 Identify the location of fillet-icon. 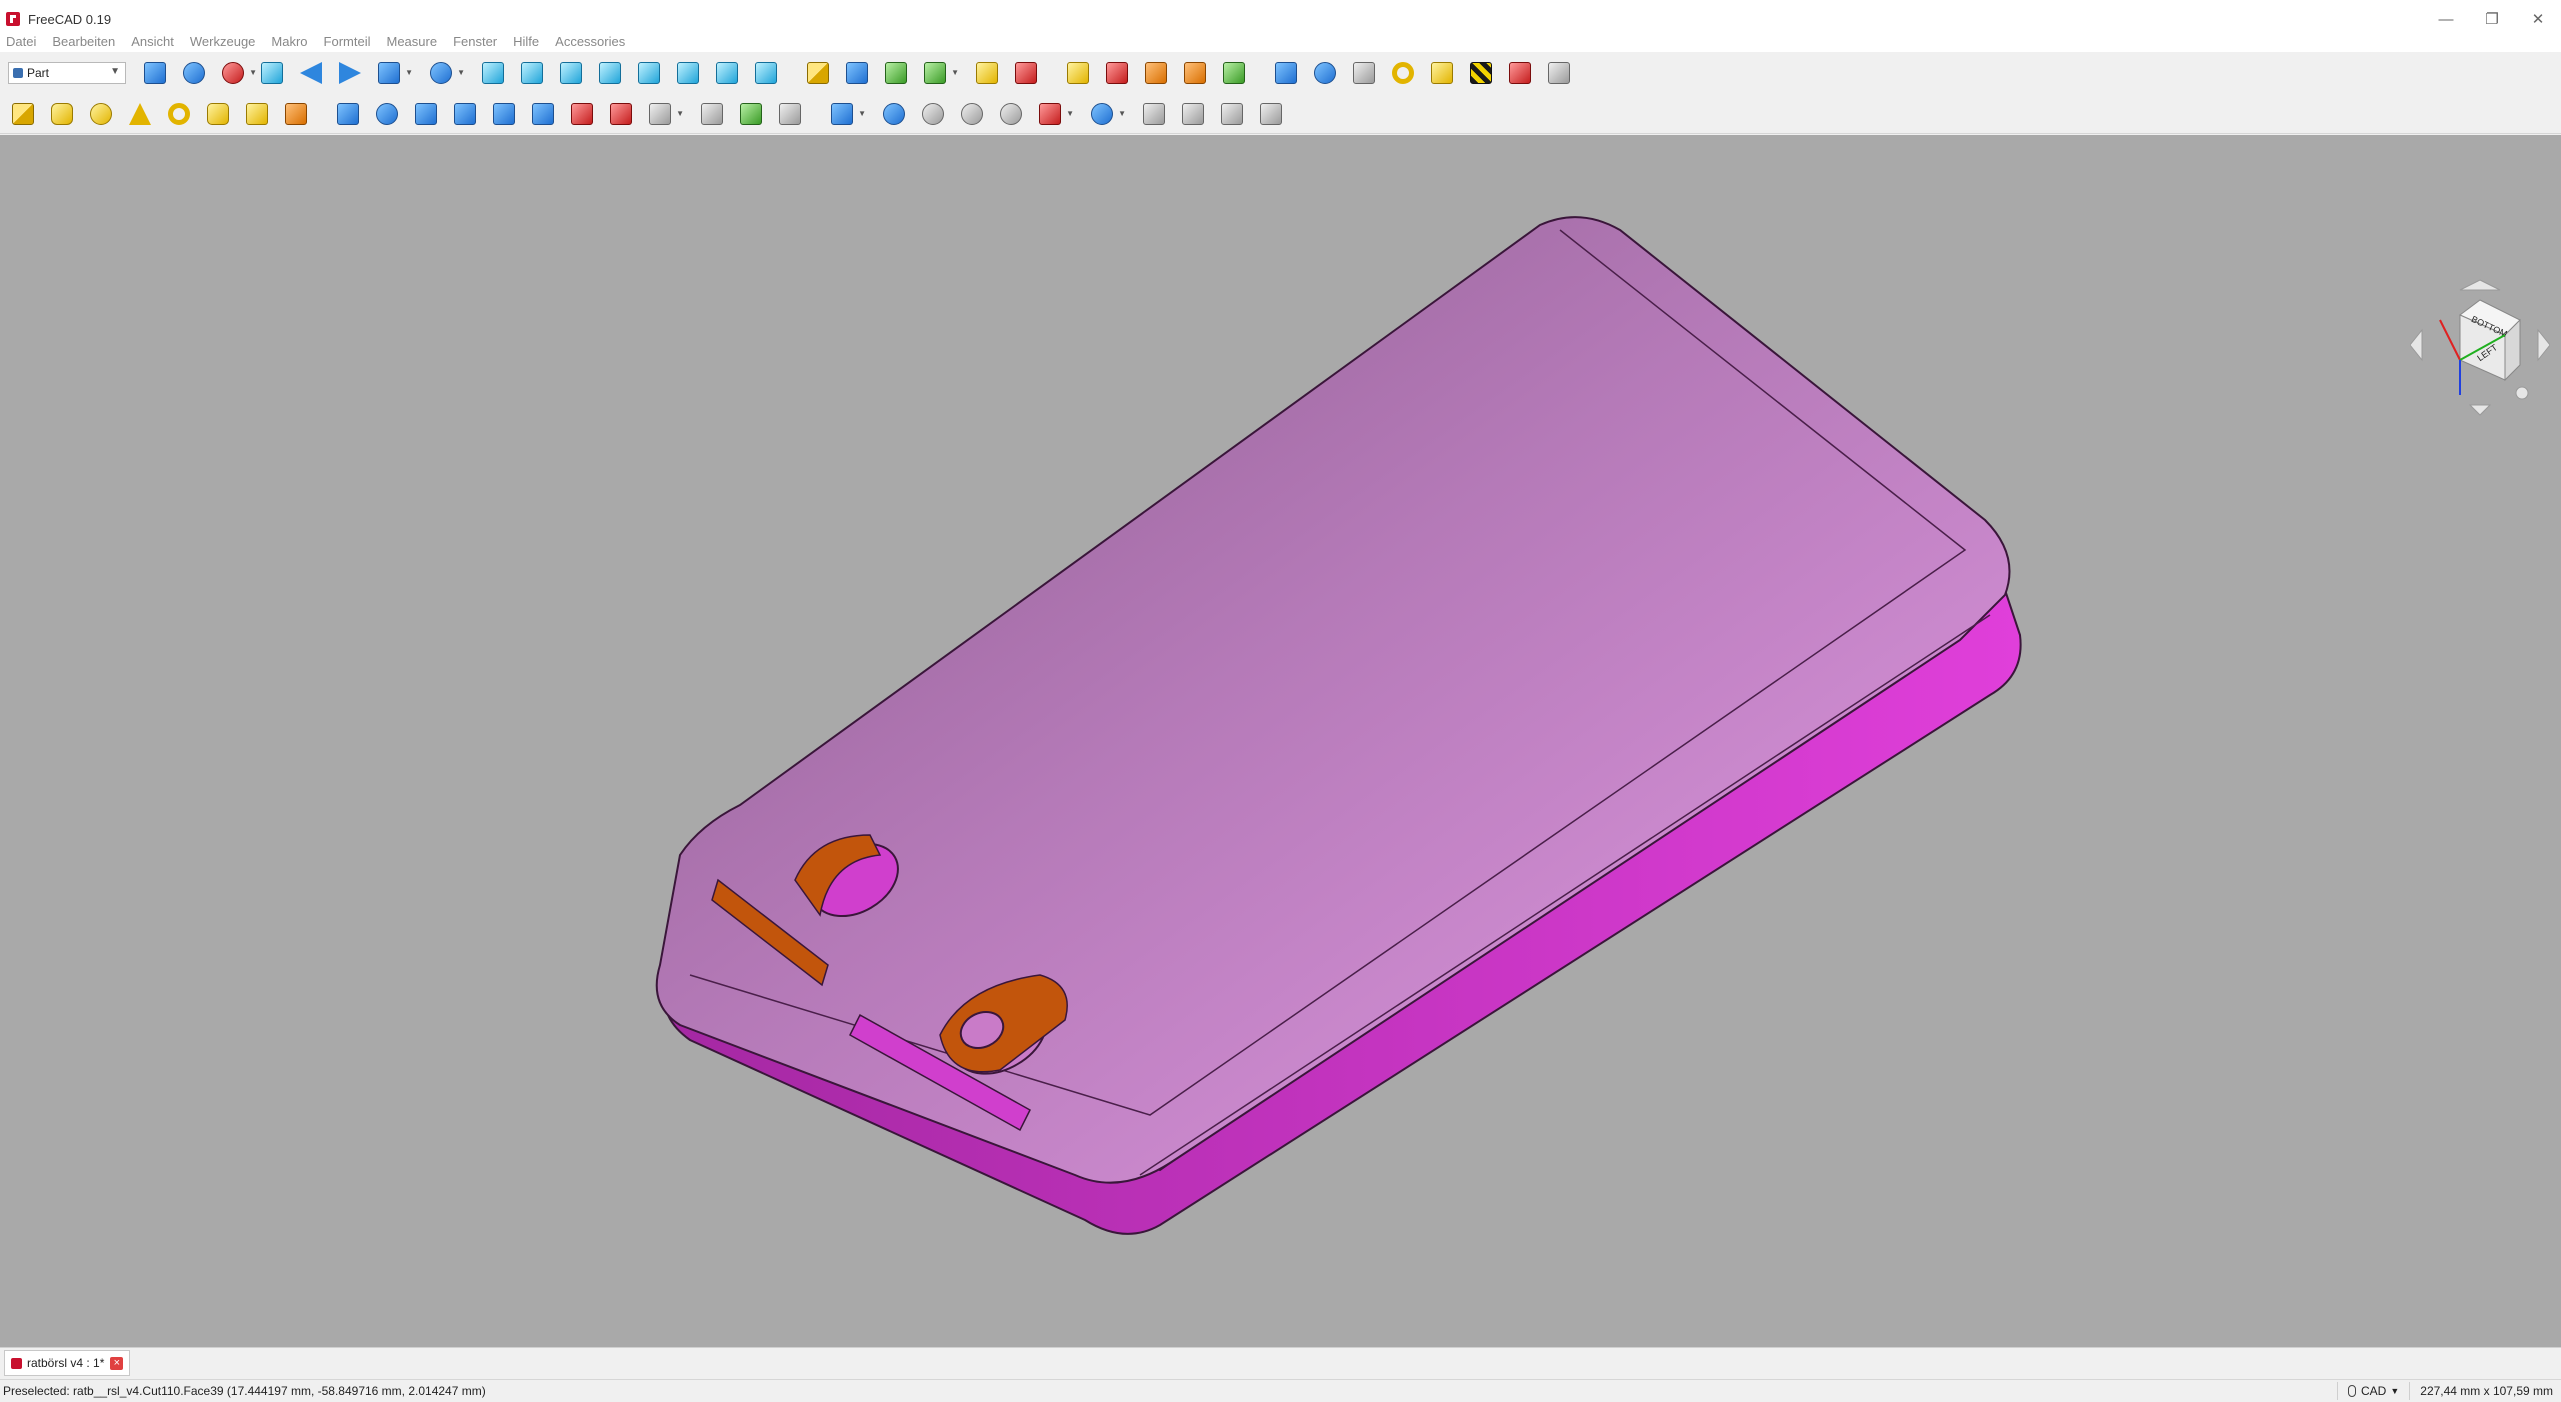
(465, 113).